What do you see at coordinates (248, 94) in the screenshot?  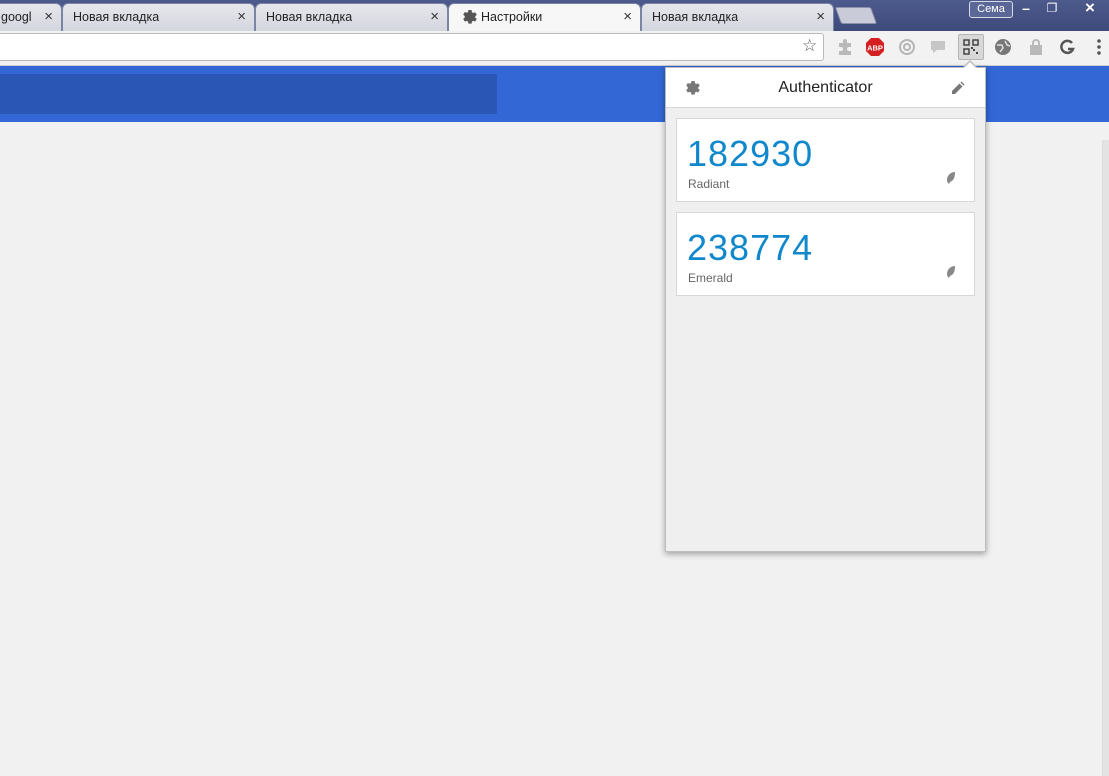 I see `settings-search-bar` at bounding box center [248, 94].